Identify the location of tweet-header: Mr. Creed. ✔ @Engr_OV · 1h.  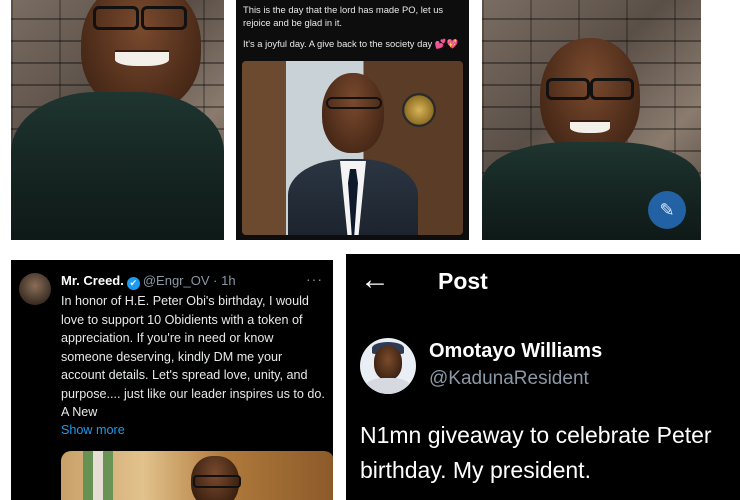
(148, 281).